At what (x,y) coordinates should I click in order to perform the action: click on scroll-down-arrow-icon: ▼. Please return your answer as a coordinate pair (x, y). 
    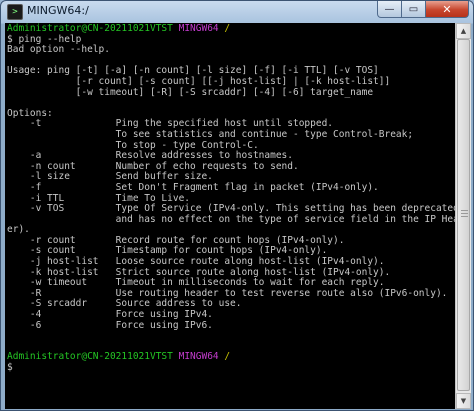
    Looking at the image, I should click on (463, 401).